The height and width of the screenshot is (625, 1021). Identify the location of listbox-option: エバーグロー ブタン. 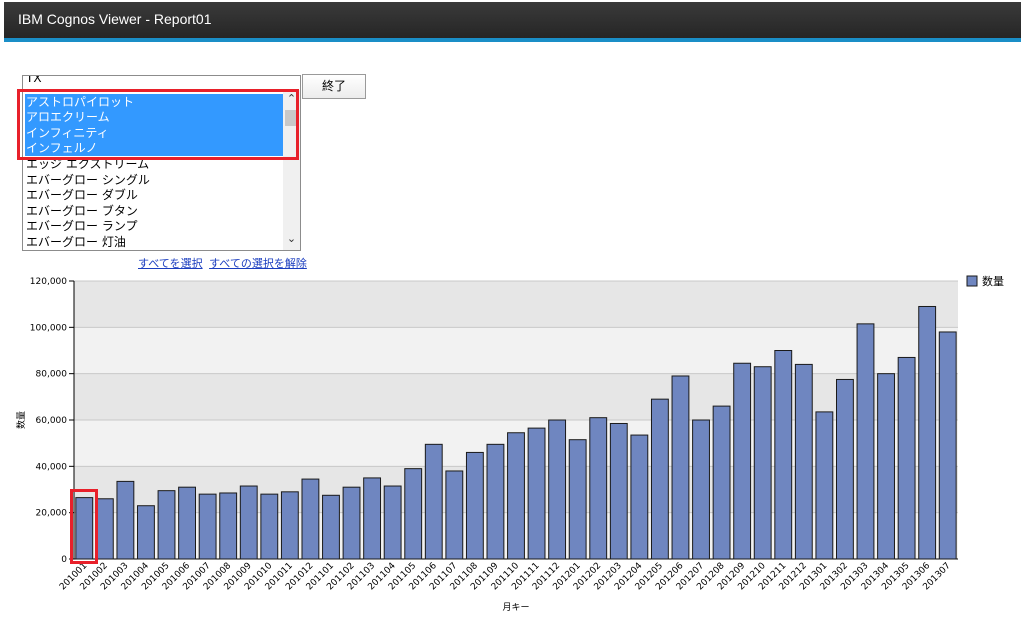
(154, 211).